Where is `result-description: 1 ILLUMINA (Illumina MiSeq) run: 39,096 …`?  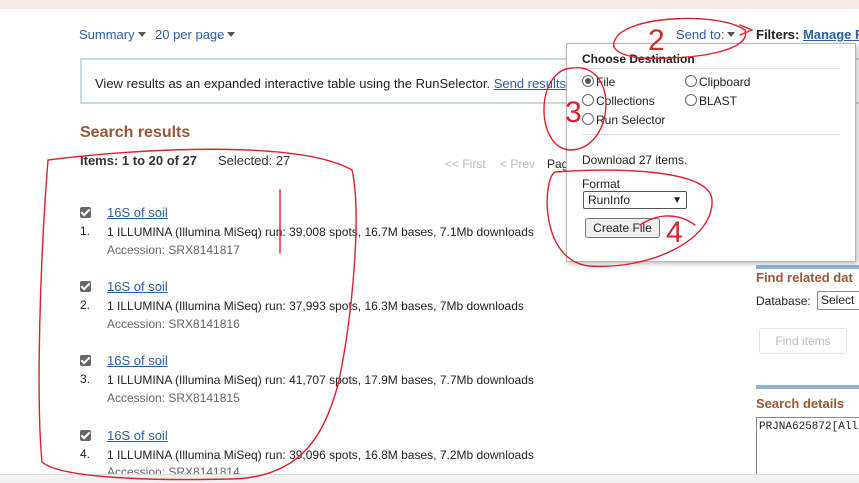 result-description: 1 ILLUMINA (Illumina MiSeq) run: 39,096 … is located at coordinates (320, 455).